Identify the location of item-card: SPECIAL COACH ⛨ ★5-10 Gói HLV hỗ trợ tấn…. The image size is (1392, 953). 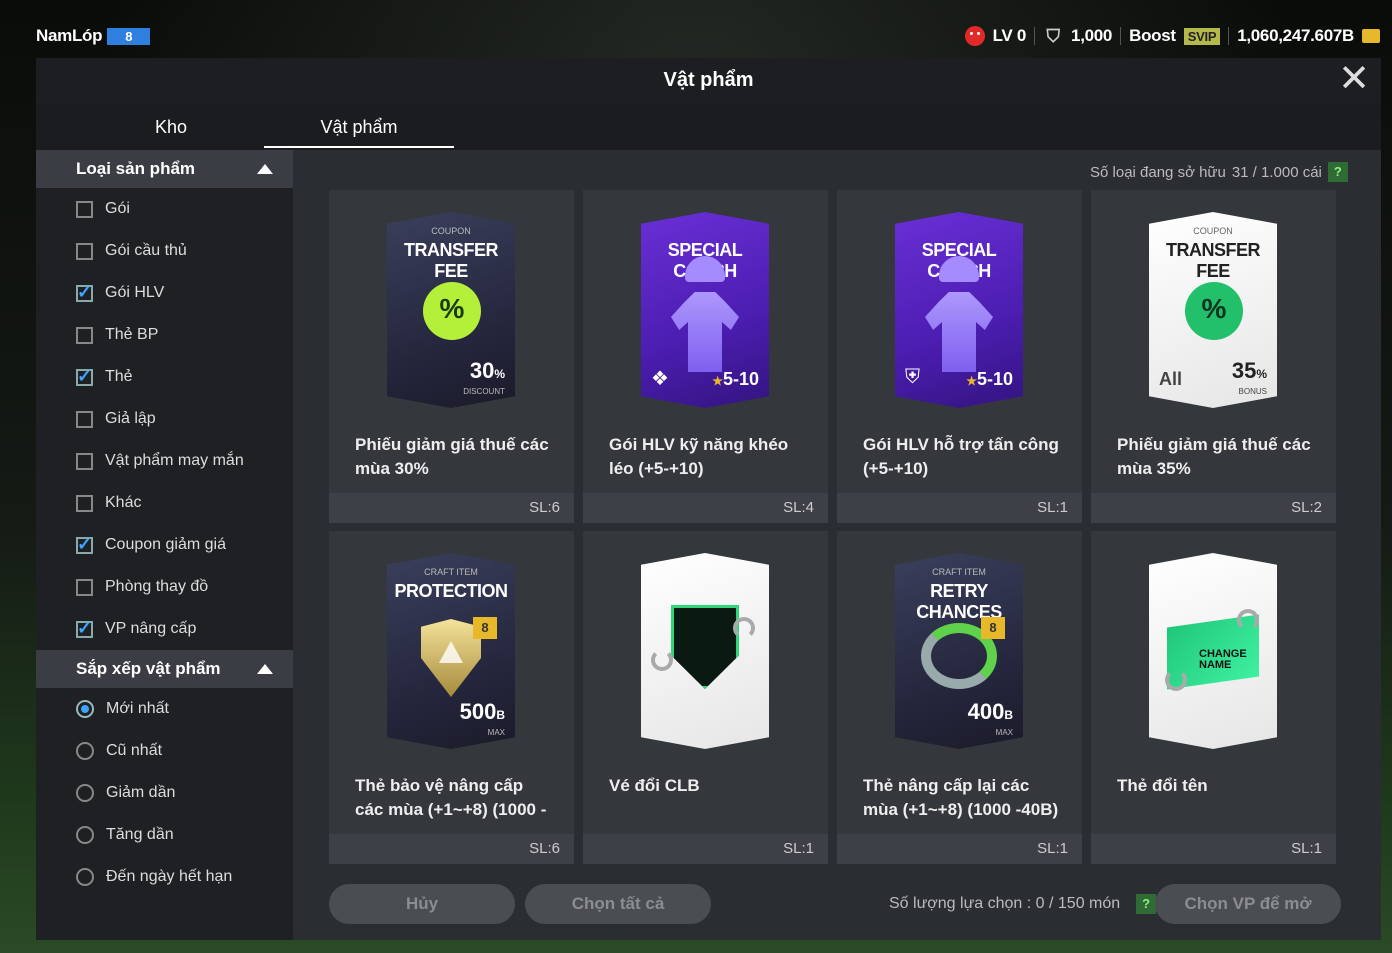
(959, 356).